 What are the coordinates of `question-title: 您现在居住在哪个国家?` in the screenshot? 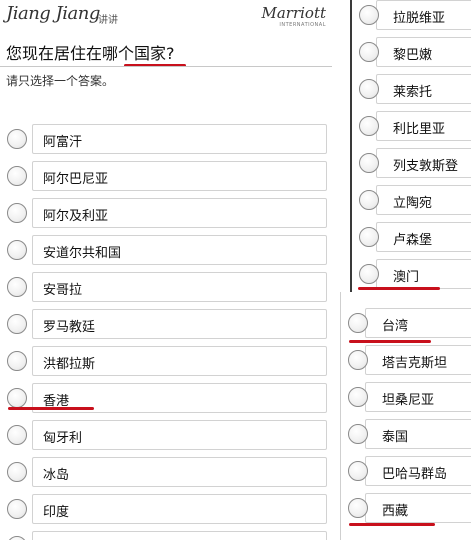 It's located at (90, 53).